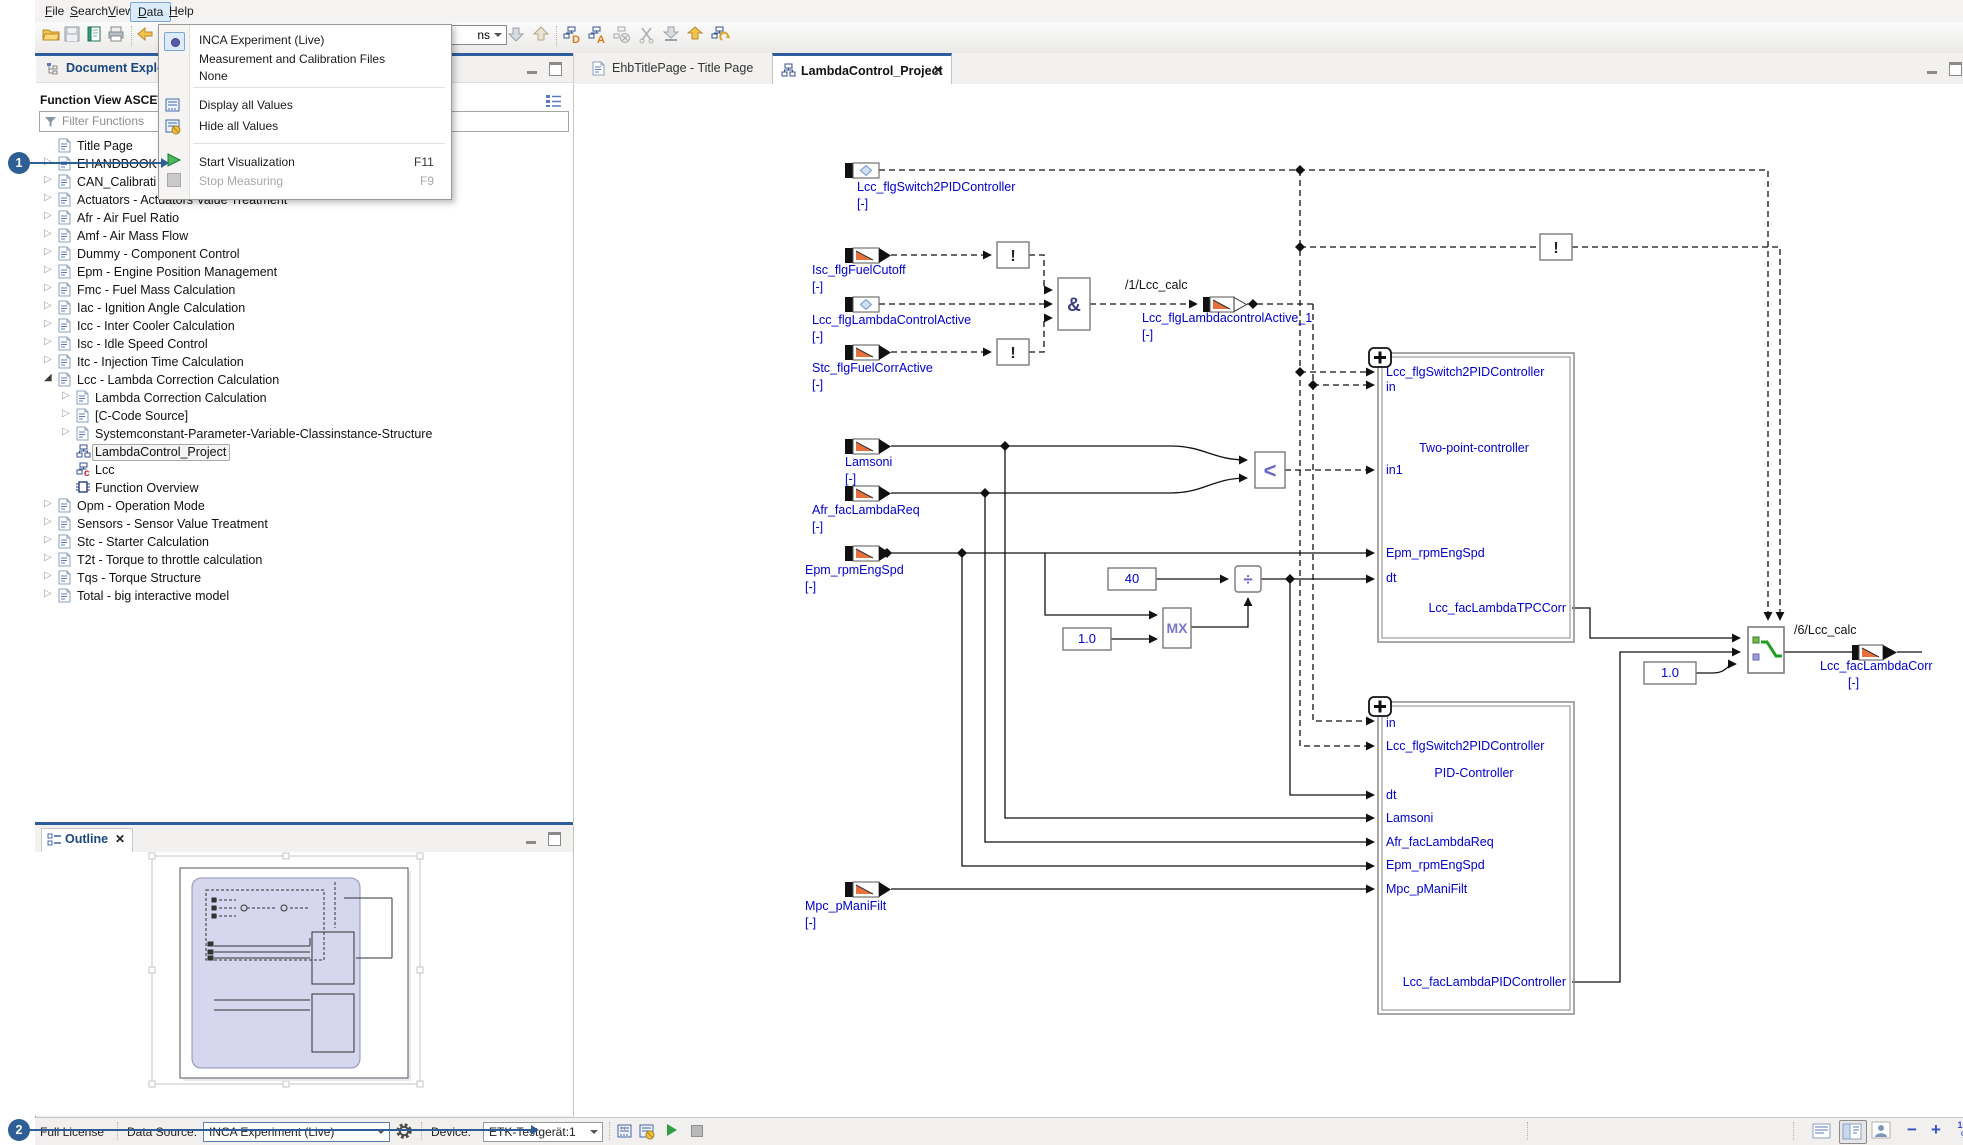 The image size is (1963, 1145). Describe the element at coordinates (625, 1133) in the screenshot. I see `display-values-icon: ↑↓` at that location.